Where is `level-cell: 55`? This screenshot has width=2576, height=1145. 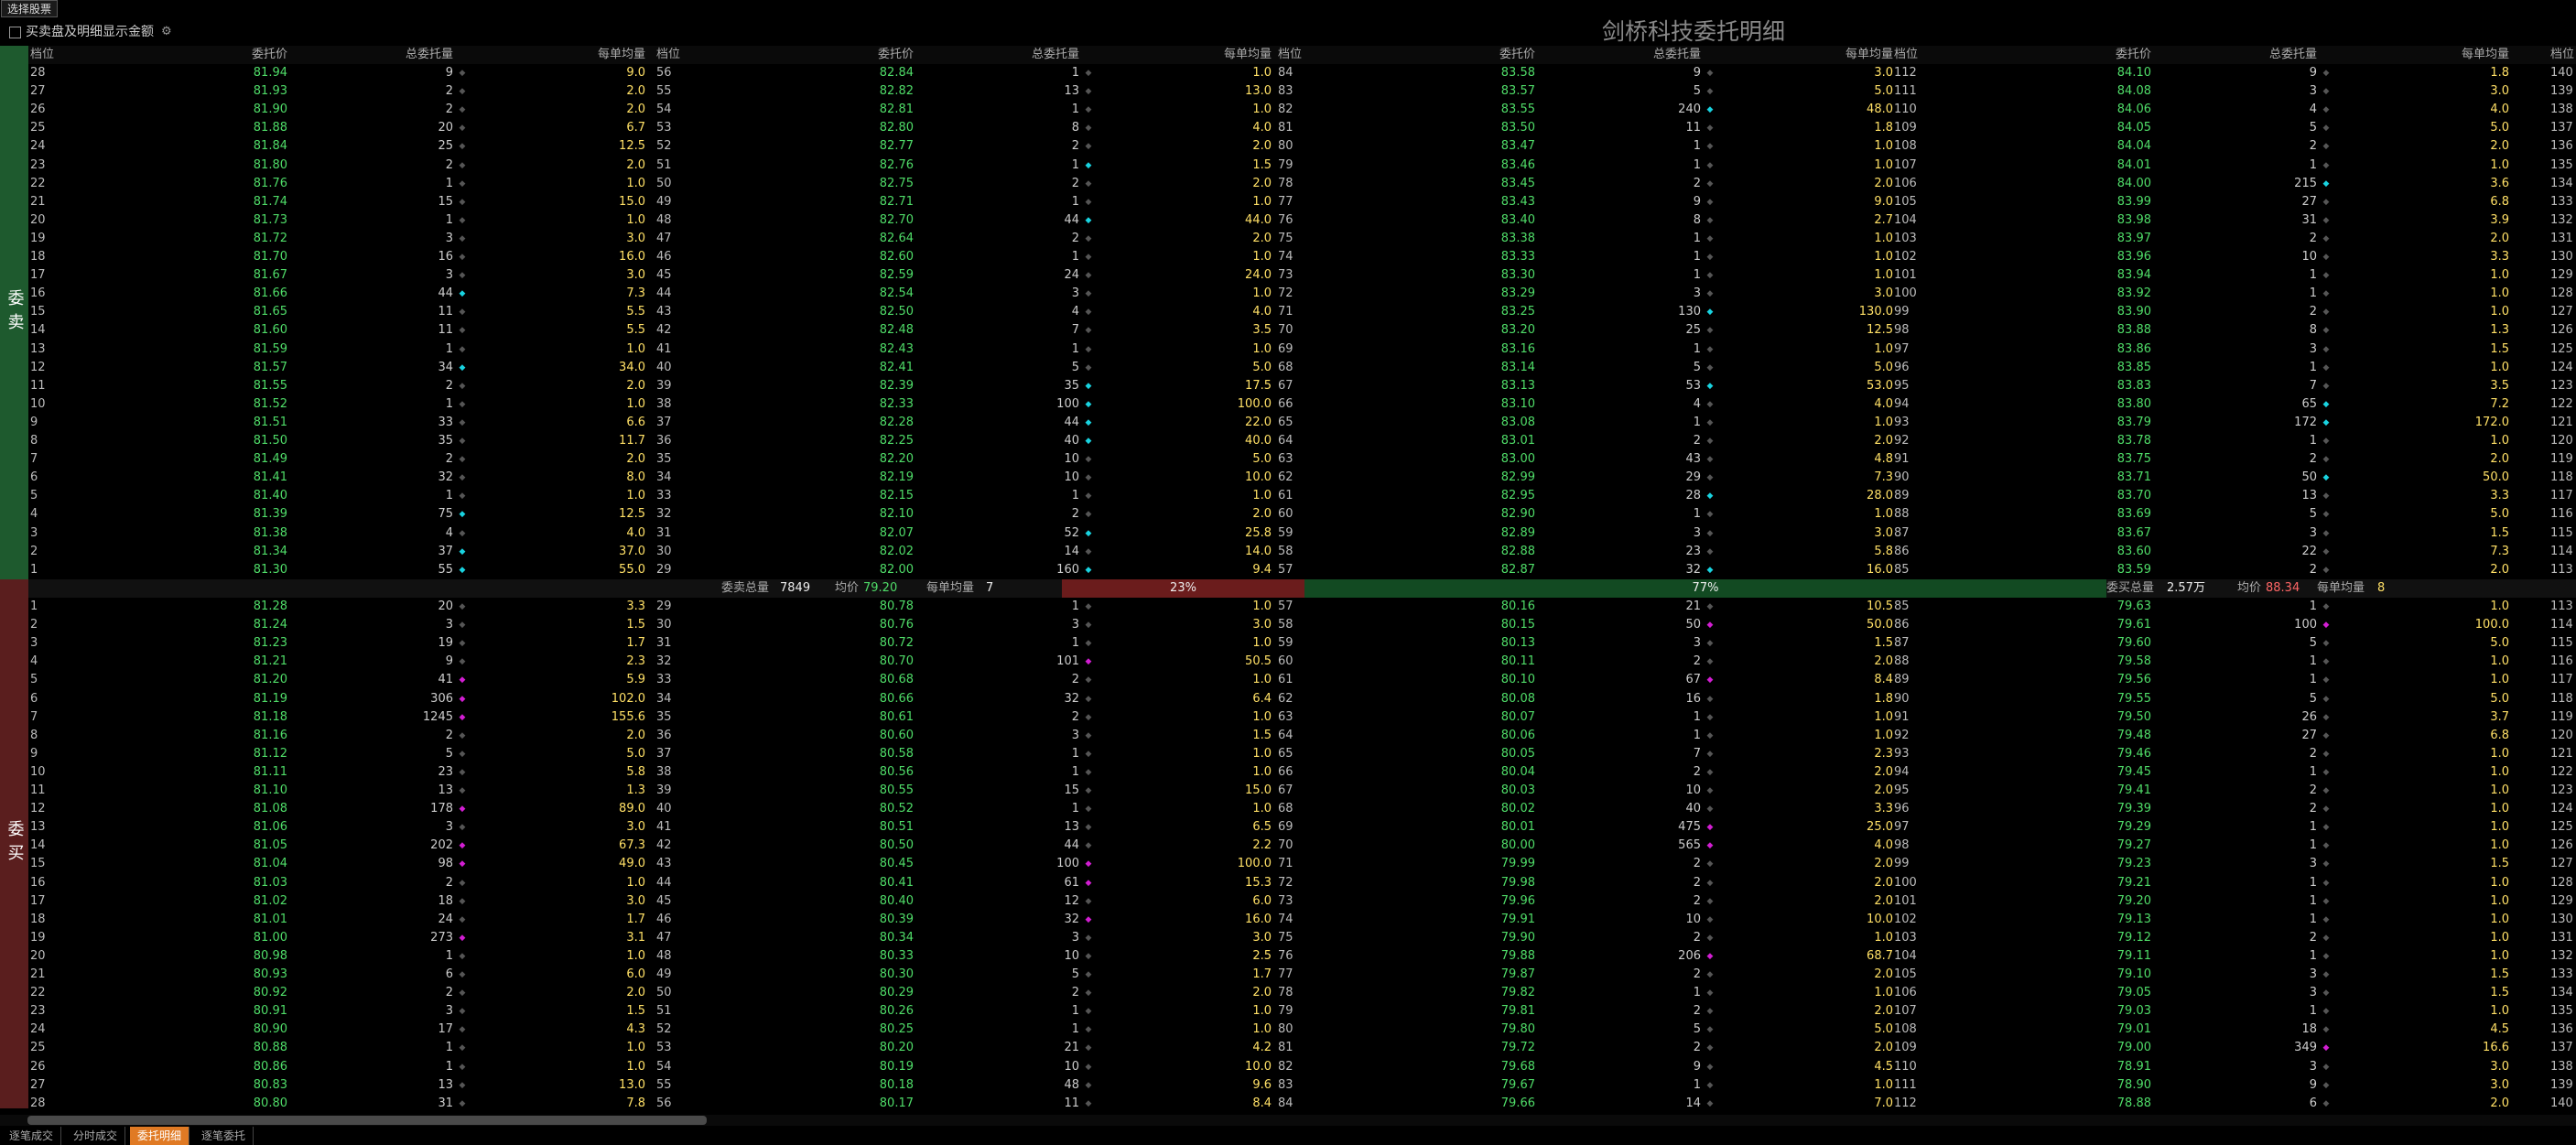 level-cell: 55 is located at coordinates (664, 1084).